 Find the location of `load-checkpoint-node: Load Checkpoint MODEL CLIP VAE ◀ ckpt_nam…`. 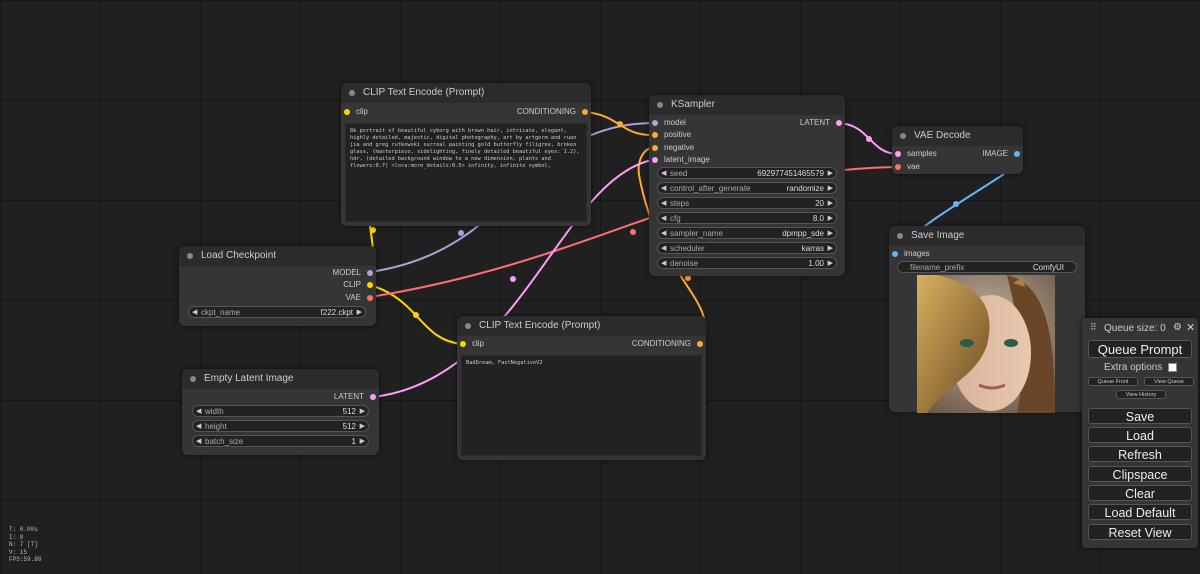

load-checkpoint-node: Load Checkpoint MODEL CLIP VAE ◀ ckpt_nam… is located at coordinates (277, 286).